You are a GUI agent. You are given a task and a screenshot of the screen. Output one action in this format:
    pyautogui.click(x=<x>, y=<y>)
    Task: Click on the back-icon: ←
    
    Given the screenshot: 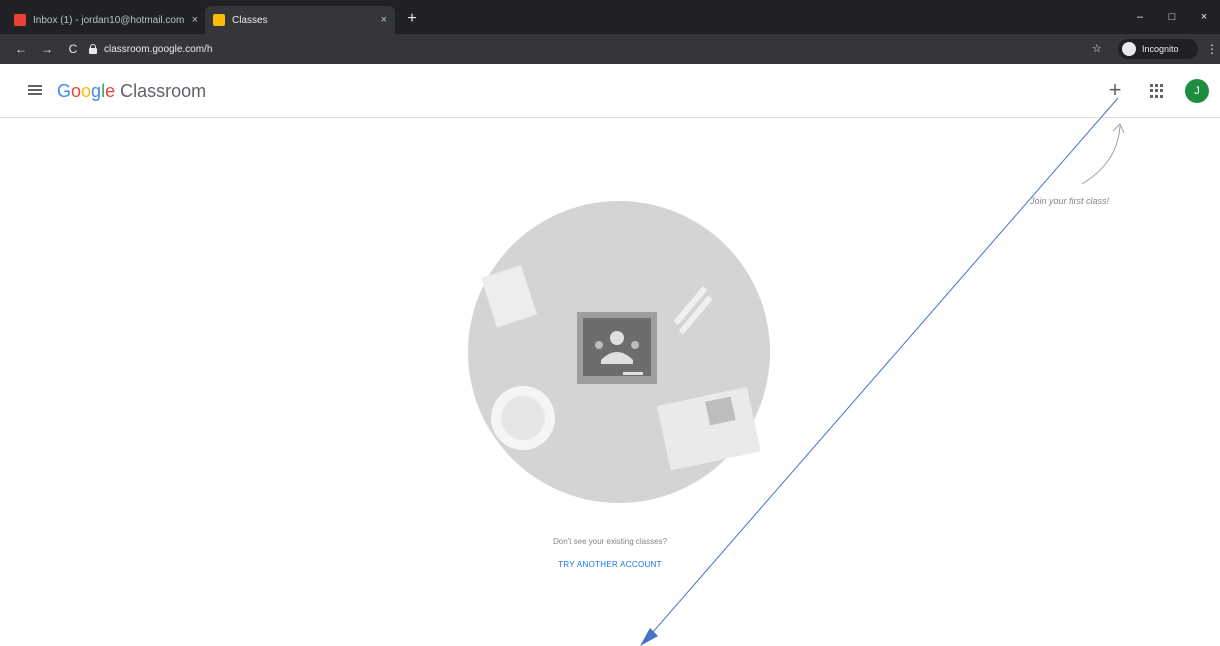 What is the action you would take?
    pyautogui.click(x=21, y=49)
    